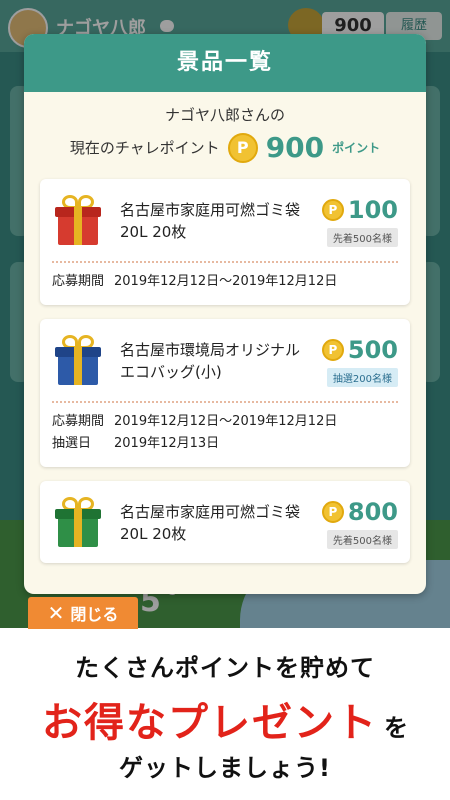  I want to click on draw-date: 抽選日 2019年12月13日, so click(136, 443).